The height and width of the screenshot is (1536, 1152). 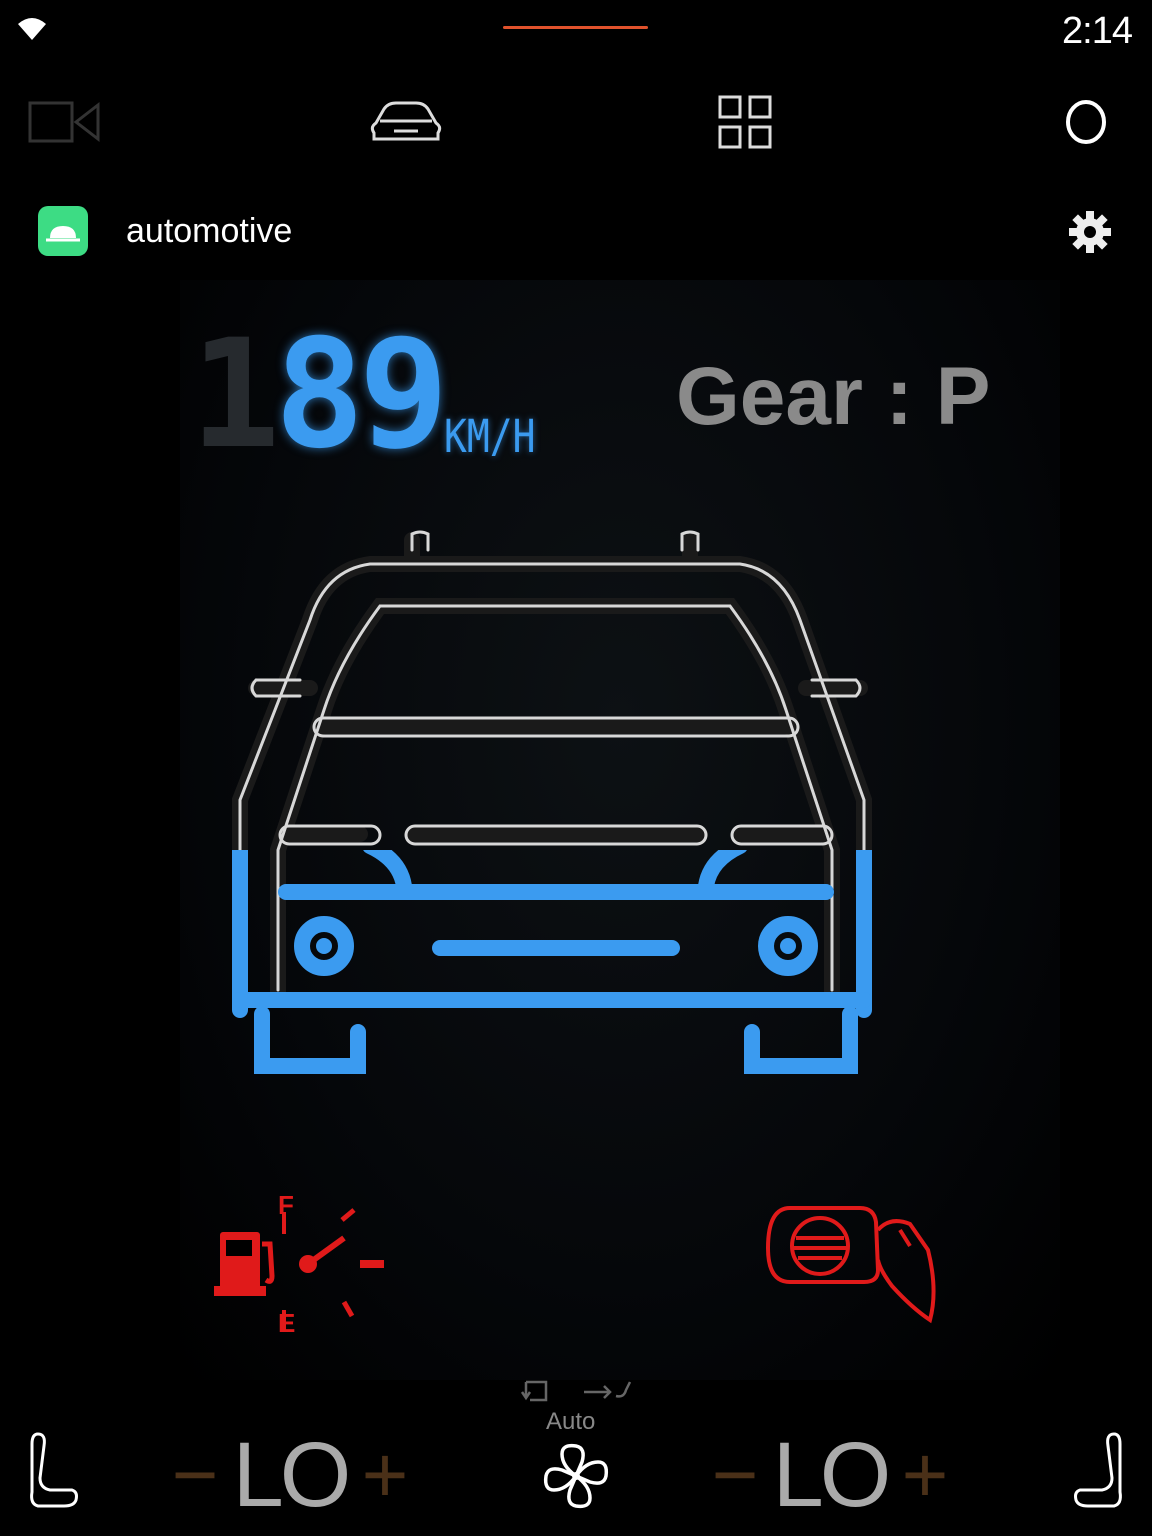 I want to click on status-indicator-pill, so click(x=575, y=27).